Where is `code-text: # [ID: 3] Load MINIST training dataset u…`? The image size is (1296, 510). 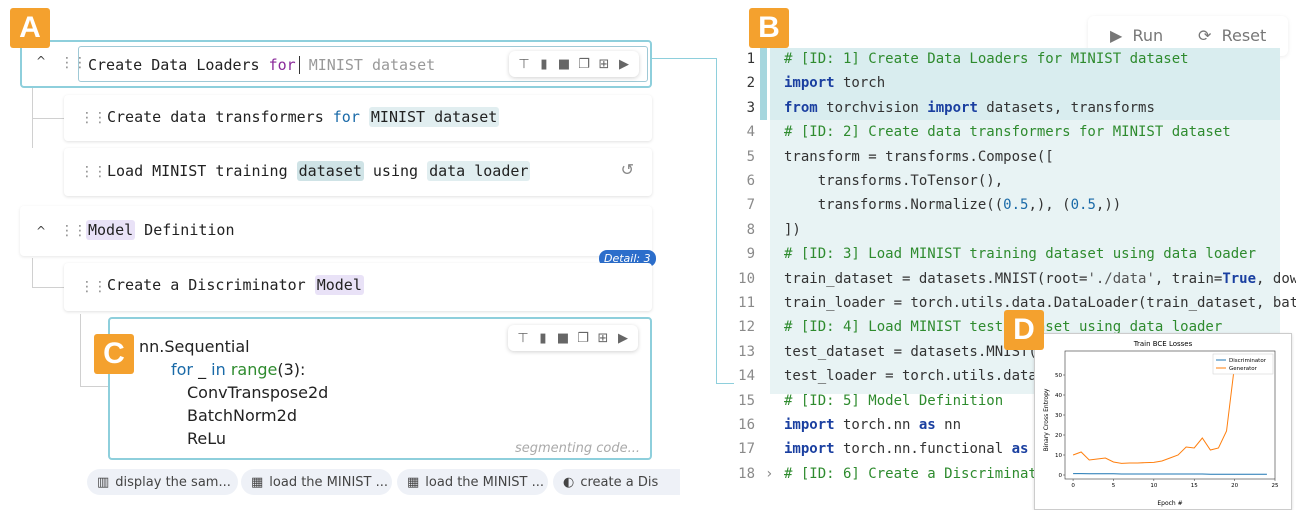
code-text: # [ID: 3] Load MINIST training dataset u… is located at coordinates (1020, 254).